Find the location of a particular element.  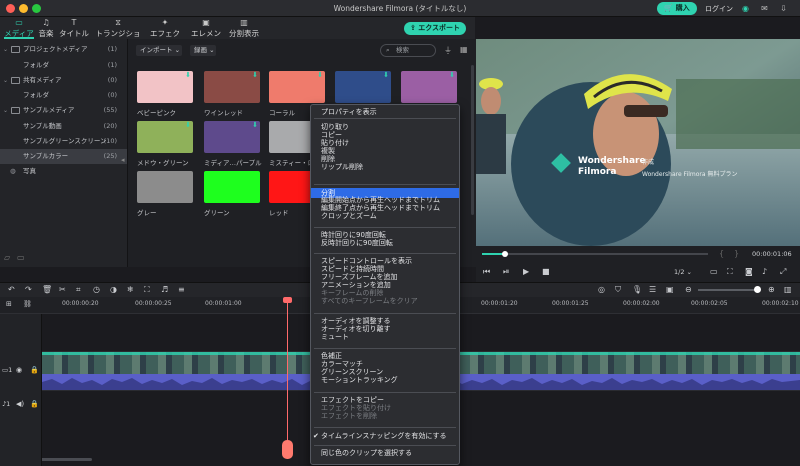

collapse-panel-icon: ◂ is located at coordinates (123, 160).